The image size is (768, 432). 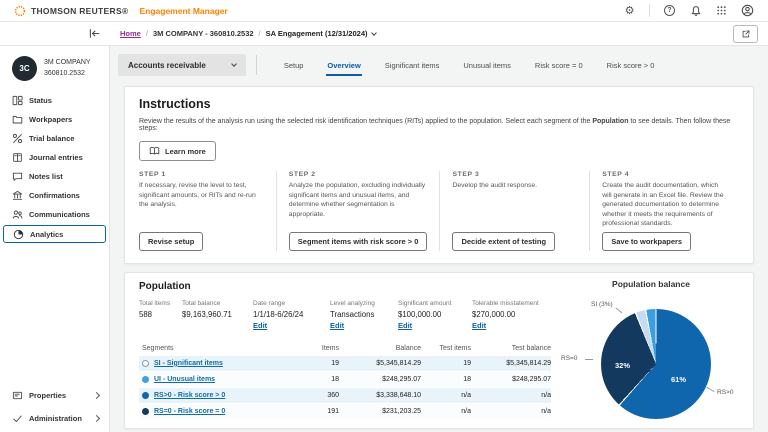 I want to click on chevron-down-icon, so click(x=233, y=64).